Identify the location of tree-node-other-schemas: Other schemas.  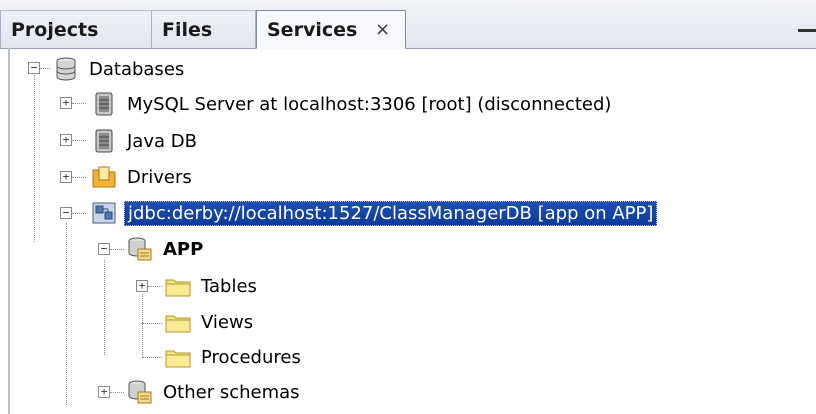
(214, 392).